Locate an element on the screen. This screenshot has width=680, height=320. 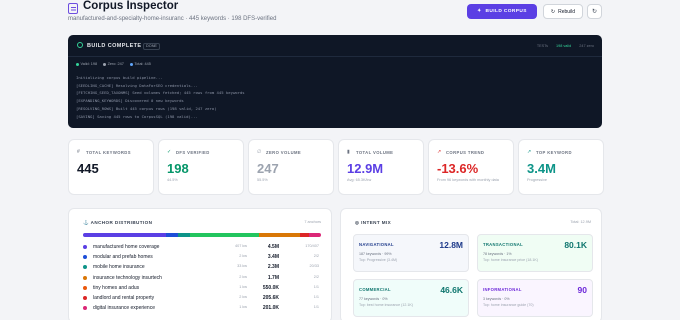
stat-zero: 247 zero is located at coordinates (586, 46).